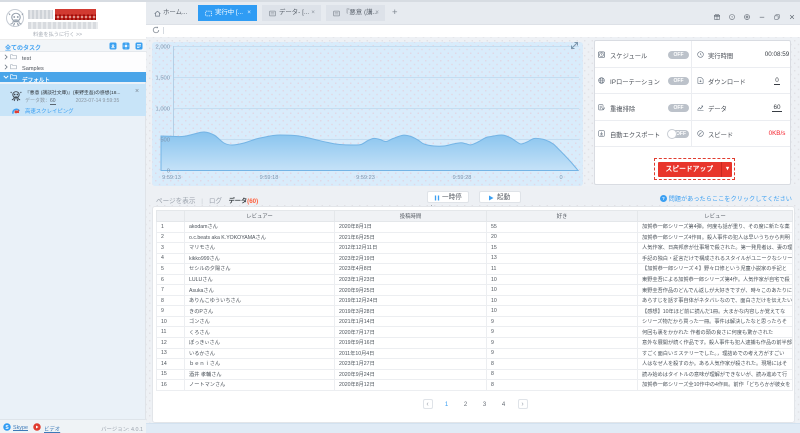 The width and height of the screenshot is (800, 433). I want to click on svg-text: 9:59:13, so click(171, 178).